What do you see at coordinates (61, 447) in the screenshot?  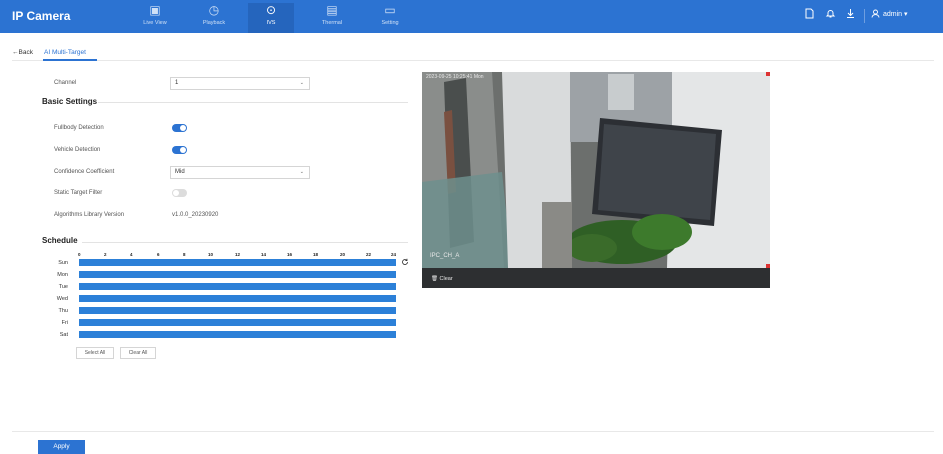 I see `apply-button: Apply` at bounding box center [61, 447].